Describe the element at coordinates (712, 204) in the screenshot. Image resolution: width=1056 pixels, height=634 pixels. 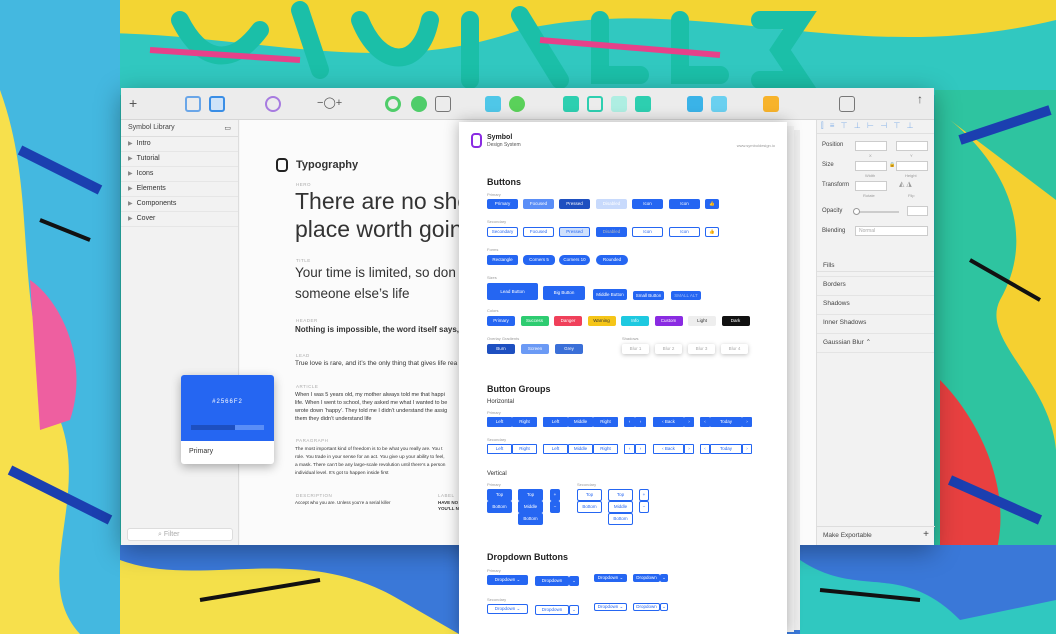
I see `primary-button-6: 👍` at that location.